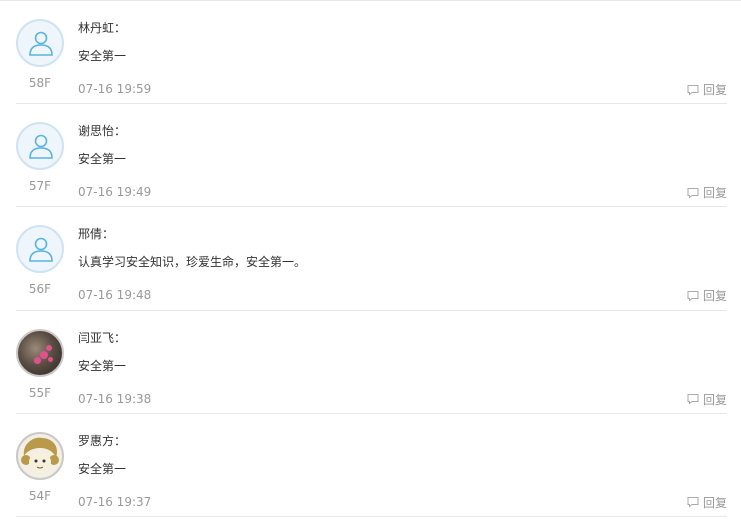  What do you see at coordinates (96, 233) in the screenshot?
I see `comment-author: 邢倩：` at bounding box center [96, 233].